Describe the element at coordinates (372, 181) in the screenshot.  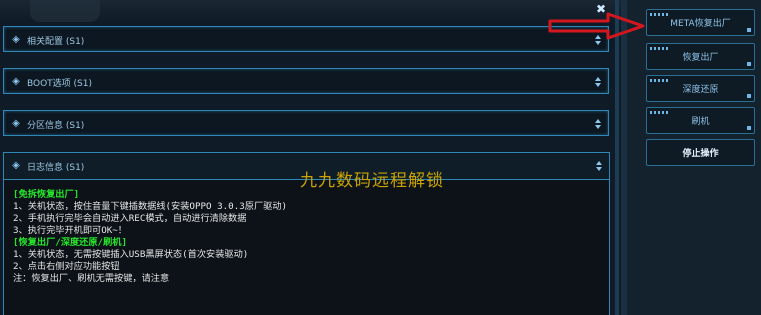
I see `watermark: 九九数码远程解锁` at that location.